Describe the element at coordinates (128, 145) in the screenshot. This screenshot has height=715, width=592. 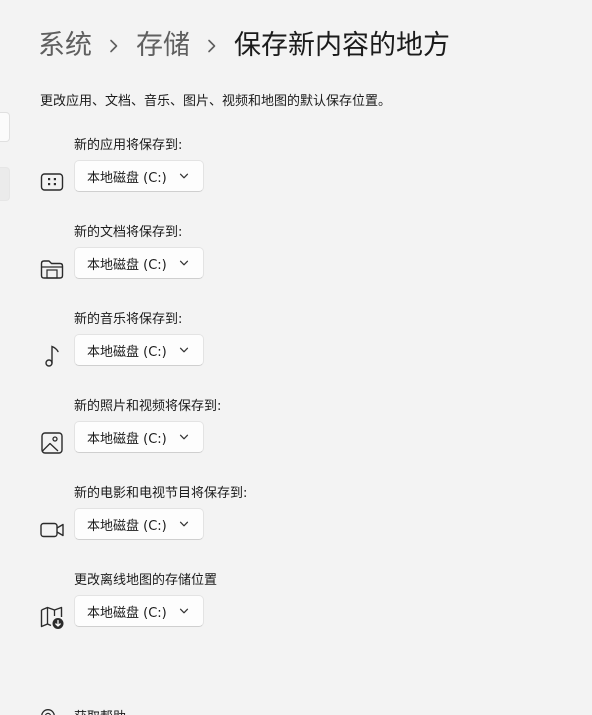
I see `row-label: 新的应用将保存到:` at that location.